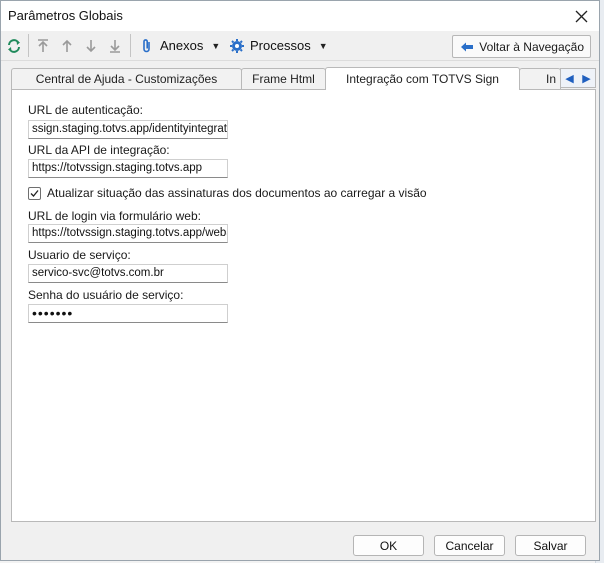  I want to click on update-signatures-checkbox, so click(34, 193).